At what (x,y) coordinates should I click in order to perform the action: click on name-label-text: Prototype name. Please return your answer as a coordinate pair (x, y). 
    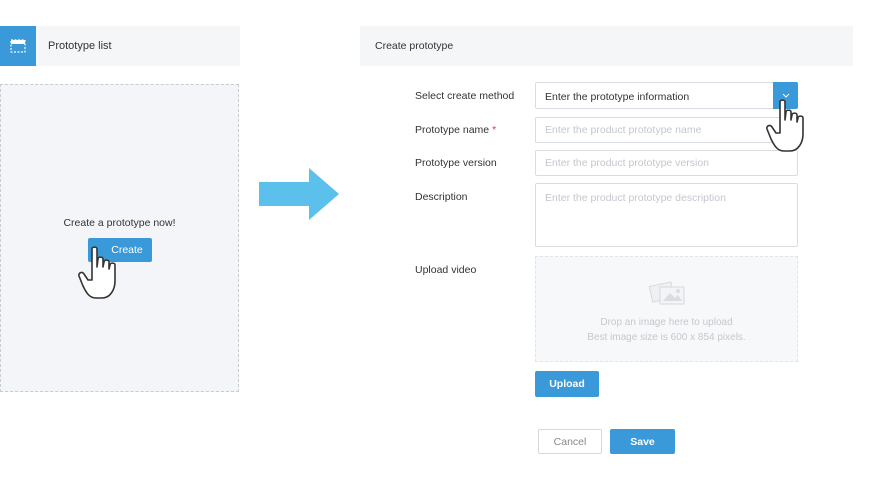
    Looking at the image, I should click on (452, 130).